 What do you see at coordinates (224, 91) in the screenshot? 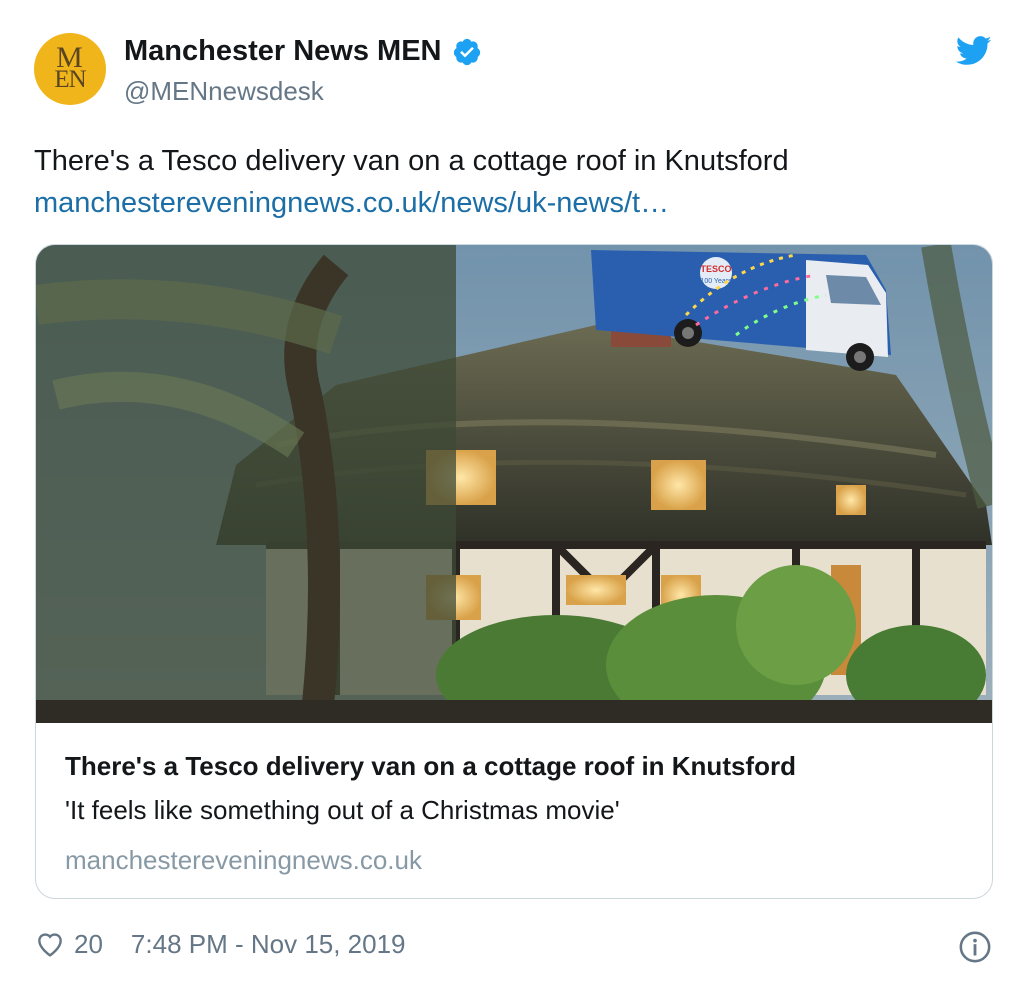
I see `handle: @MENnewsdesk` at bounding box center [224, 91].